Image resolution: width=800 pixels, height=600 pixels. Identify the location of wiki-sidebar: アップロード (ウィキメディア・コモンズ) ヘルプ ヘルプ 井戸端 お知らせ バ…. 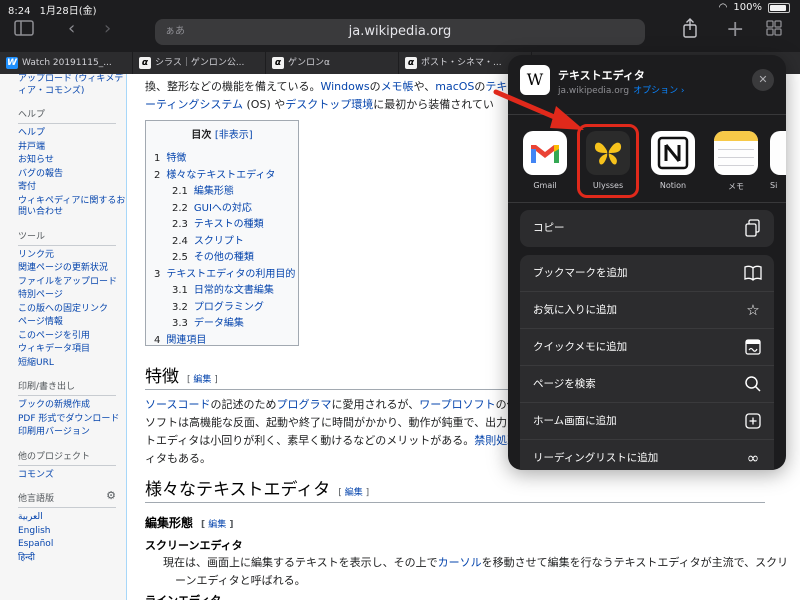
(63, 337).